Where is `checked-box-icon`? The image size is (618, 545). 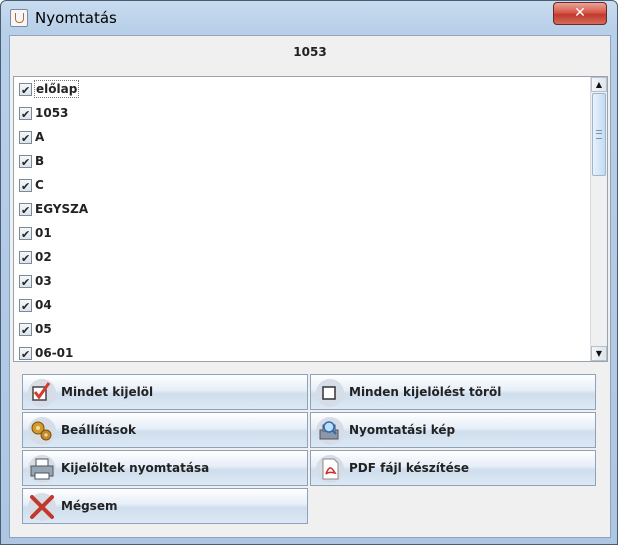
checked-box-icon is located at coordinates (42, 393).